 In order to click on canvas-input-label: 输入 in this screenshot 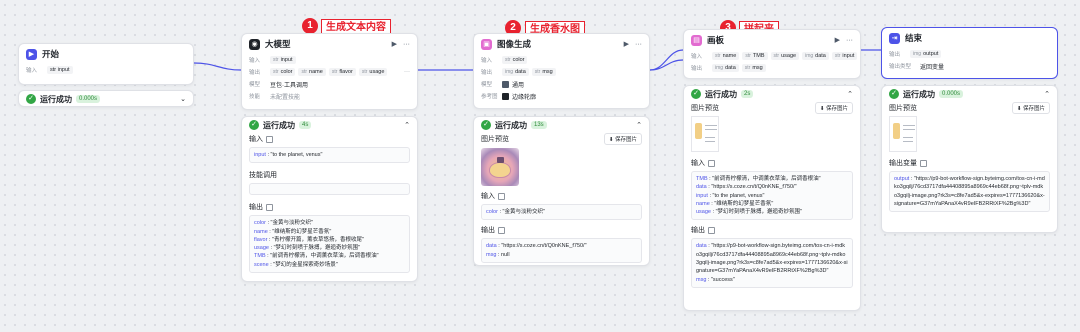, I will do `click(697, 57)`.